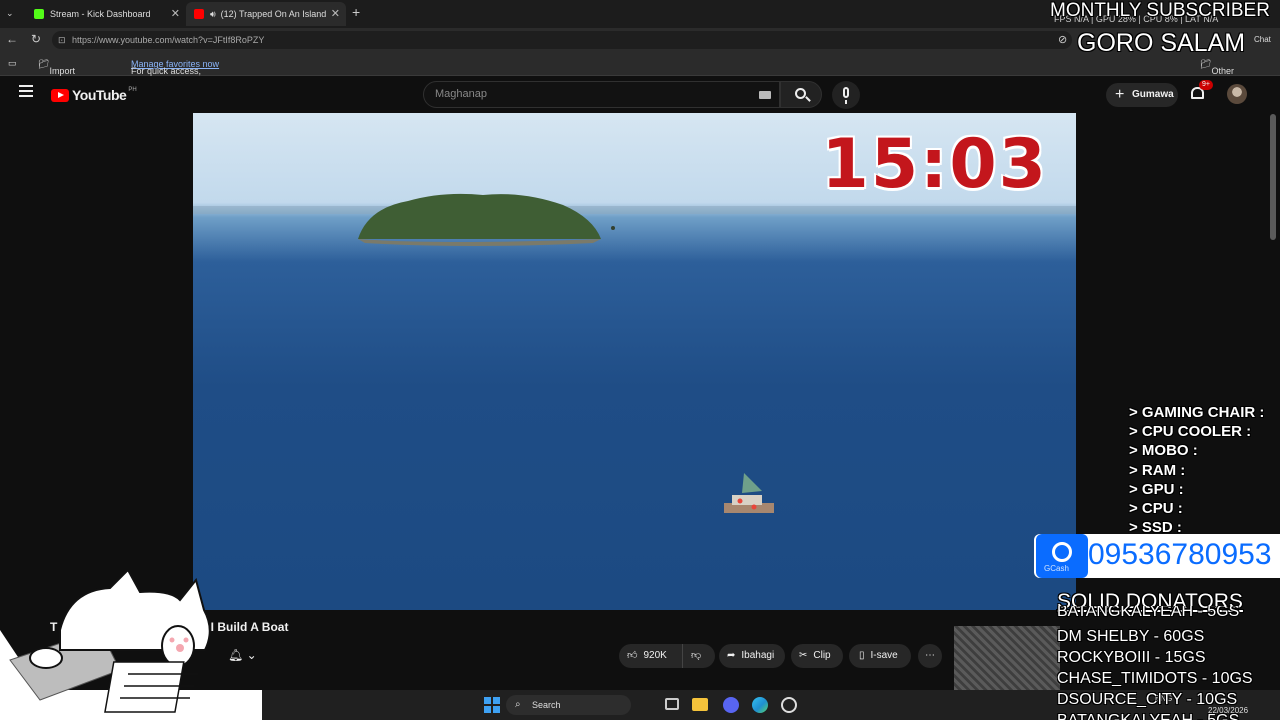 The height and width of the screenshot is (720, 1280). Describe the element at coordinates (803, 655) in the screenshot. I see `scissors-icon: ✂` at that location.